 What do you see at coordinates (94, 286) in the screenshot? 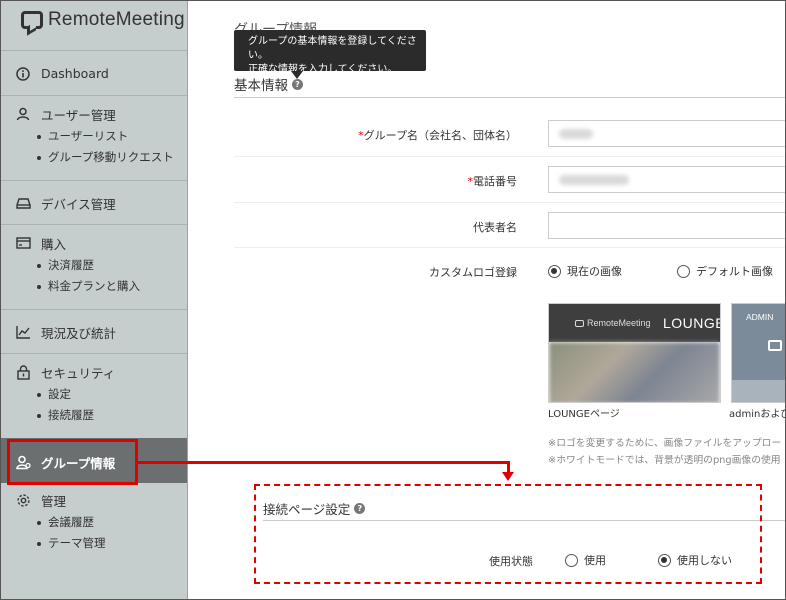
I see `sidebar-subitem-plan-purchase: 料金プランと購入` at bounding box center [94, 286].